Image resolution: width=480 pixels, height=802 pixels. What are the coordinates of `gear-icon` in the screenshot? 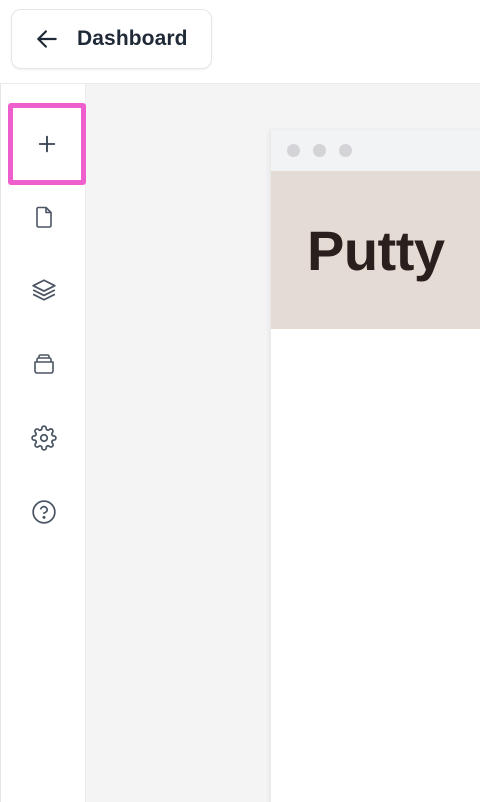 It's located at (44, 438).